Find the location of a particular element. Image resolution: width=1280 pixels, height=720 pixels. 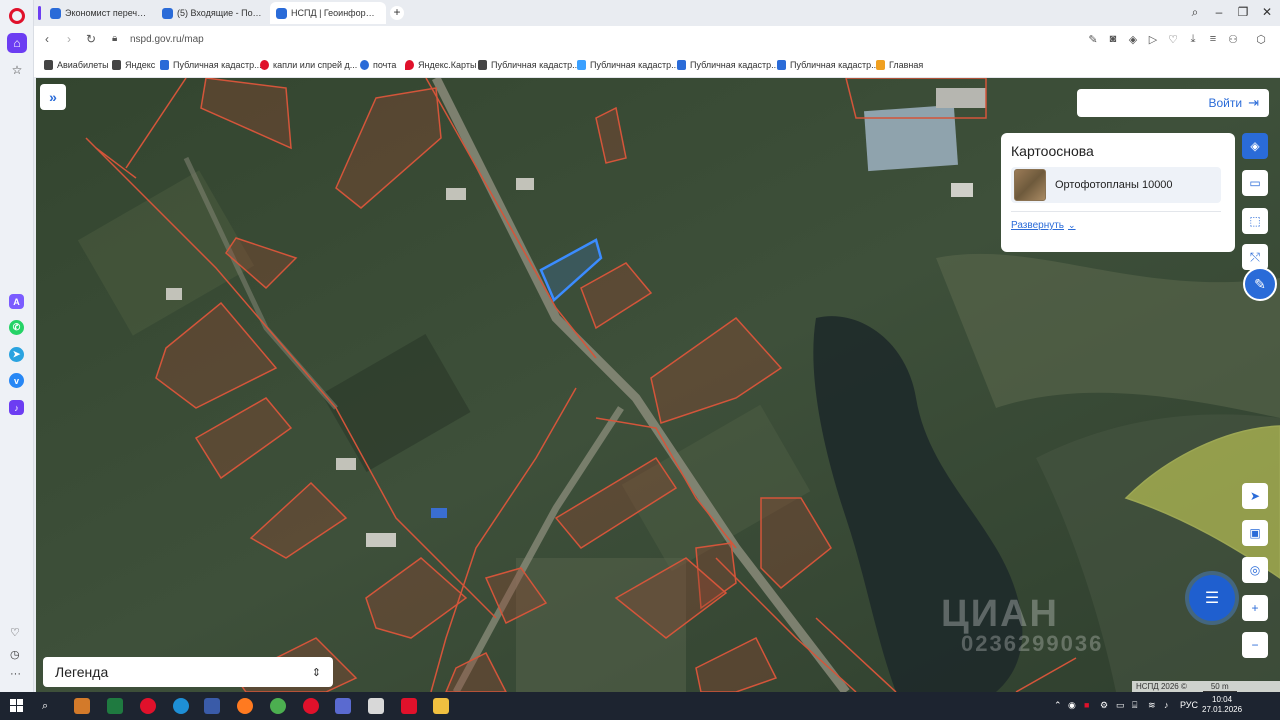

reload-icon: ↻ is located at coordinates (91, 39).